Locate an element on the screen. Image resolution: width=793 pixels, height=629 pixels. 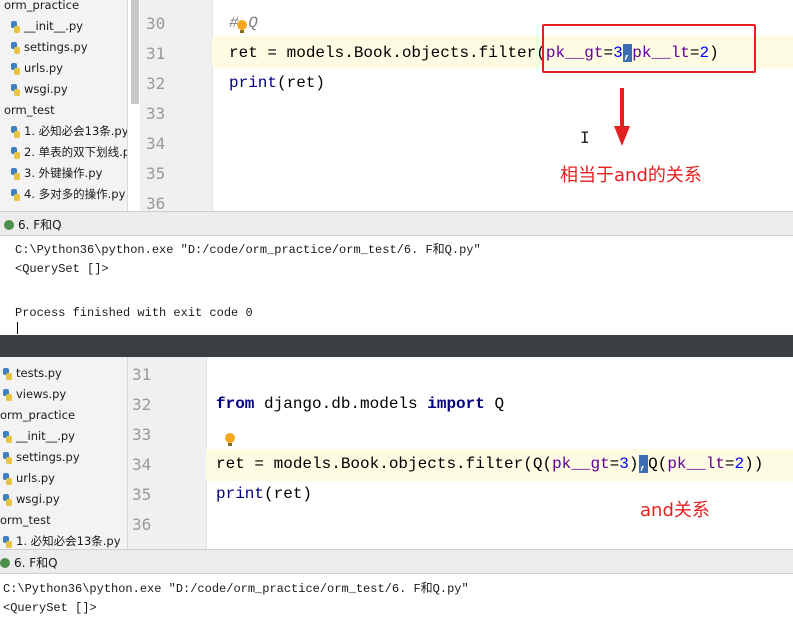
annotation-text: and关系 is located at coordinates (675, 510).